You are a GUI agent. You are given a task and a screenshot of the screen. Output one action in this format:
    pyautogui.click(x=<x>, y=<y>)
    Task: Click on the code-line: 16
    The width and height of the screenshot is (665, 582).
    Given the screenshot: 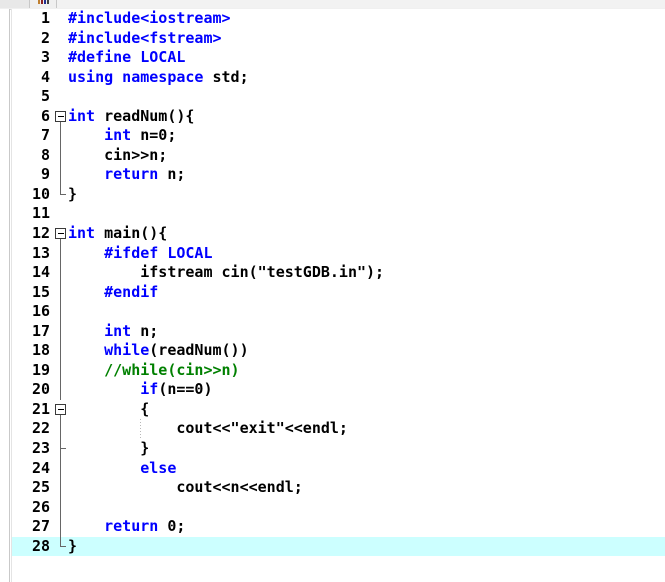 What is the action you would take?
    pyautogui.click(x=338, y=312)
    